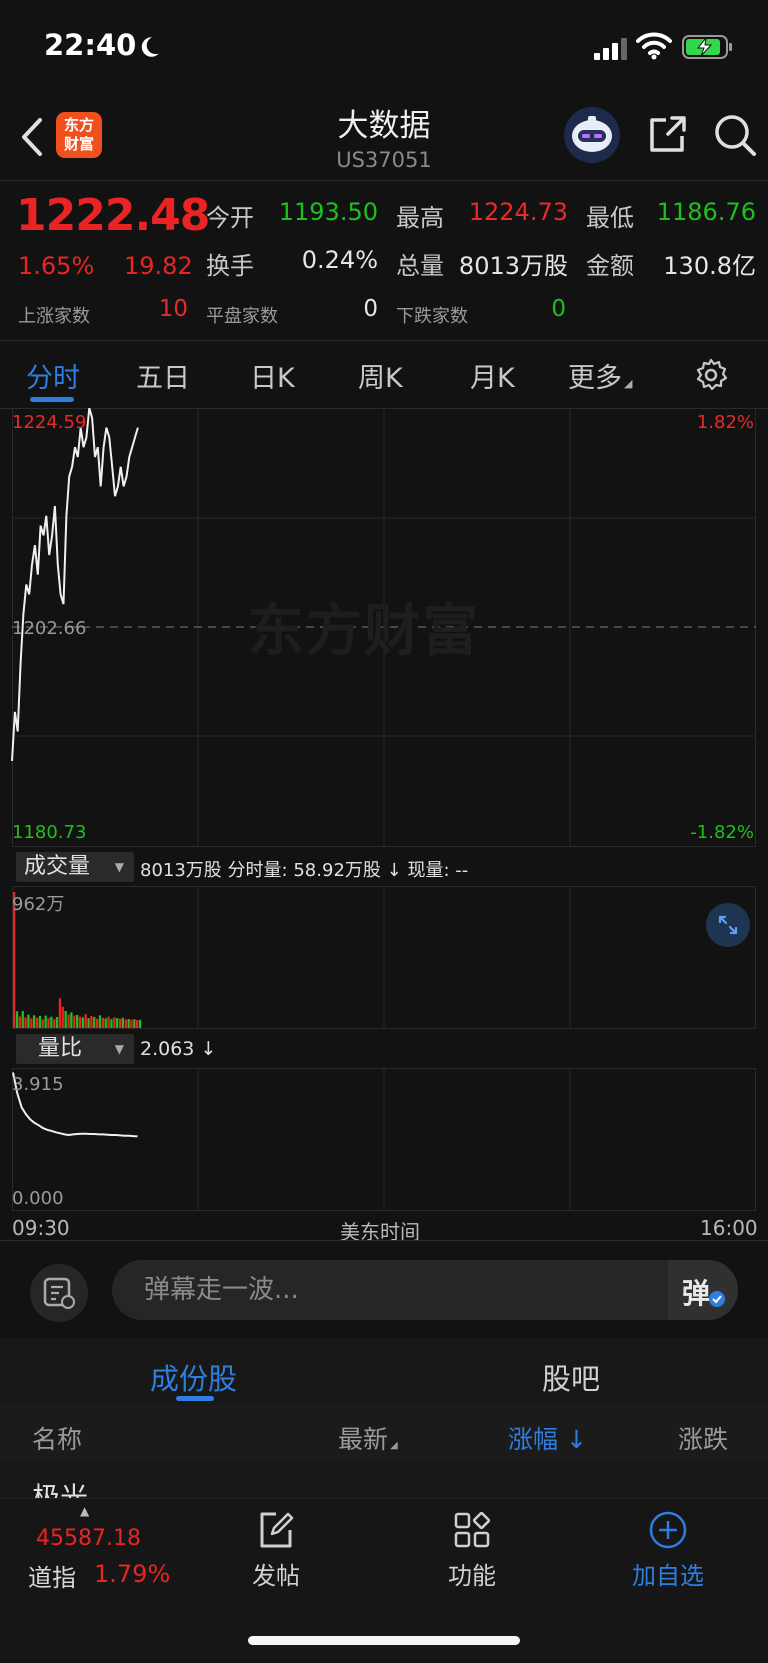 The image size is (768, 1663). I want to click on compose-post-icon, so click(276, 1530).